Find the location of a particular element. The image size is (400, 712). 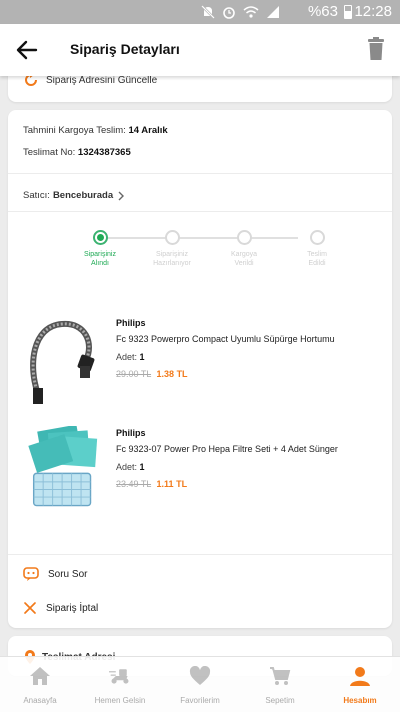

user-icon is located at coordinates (360, 676).